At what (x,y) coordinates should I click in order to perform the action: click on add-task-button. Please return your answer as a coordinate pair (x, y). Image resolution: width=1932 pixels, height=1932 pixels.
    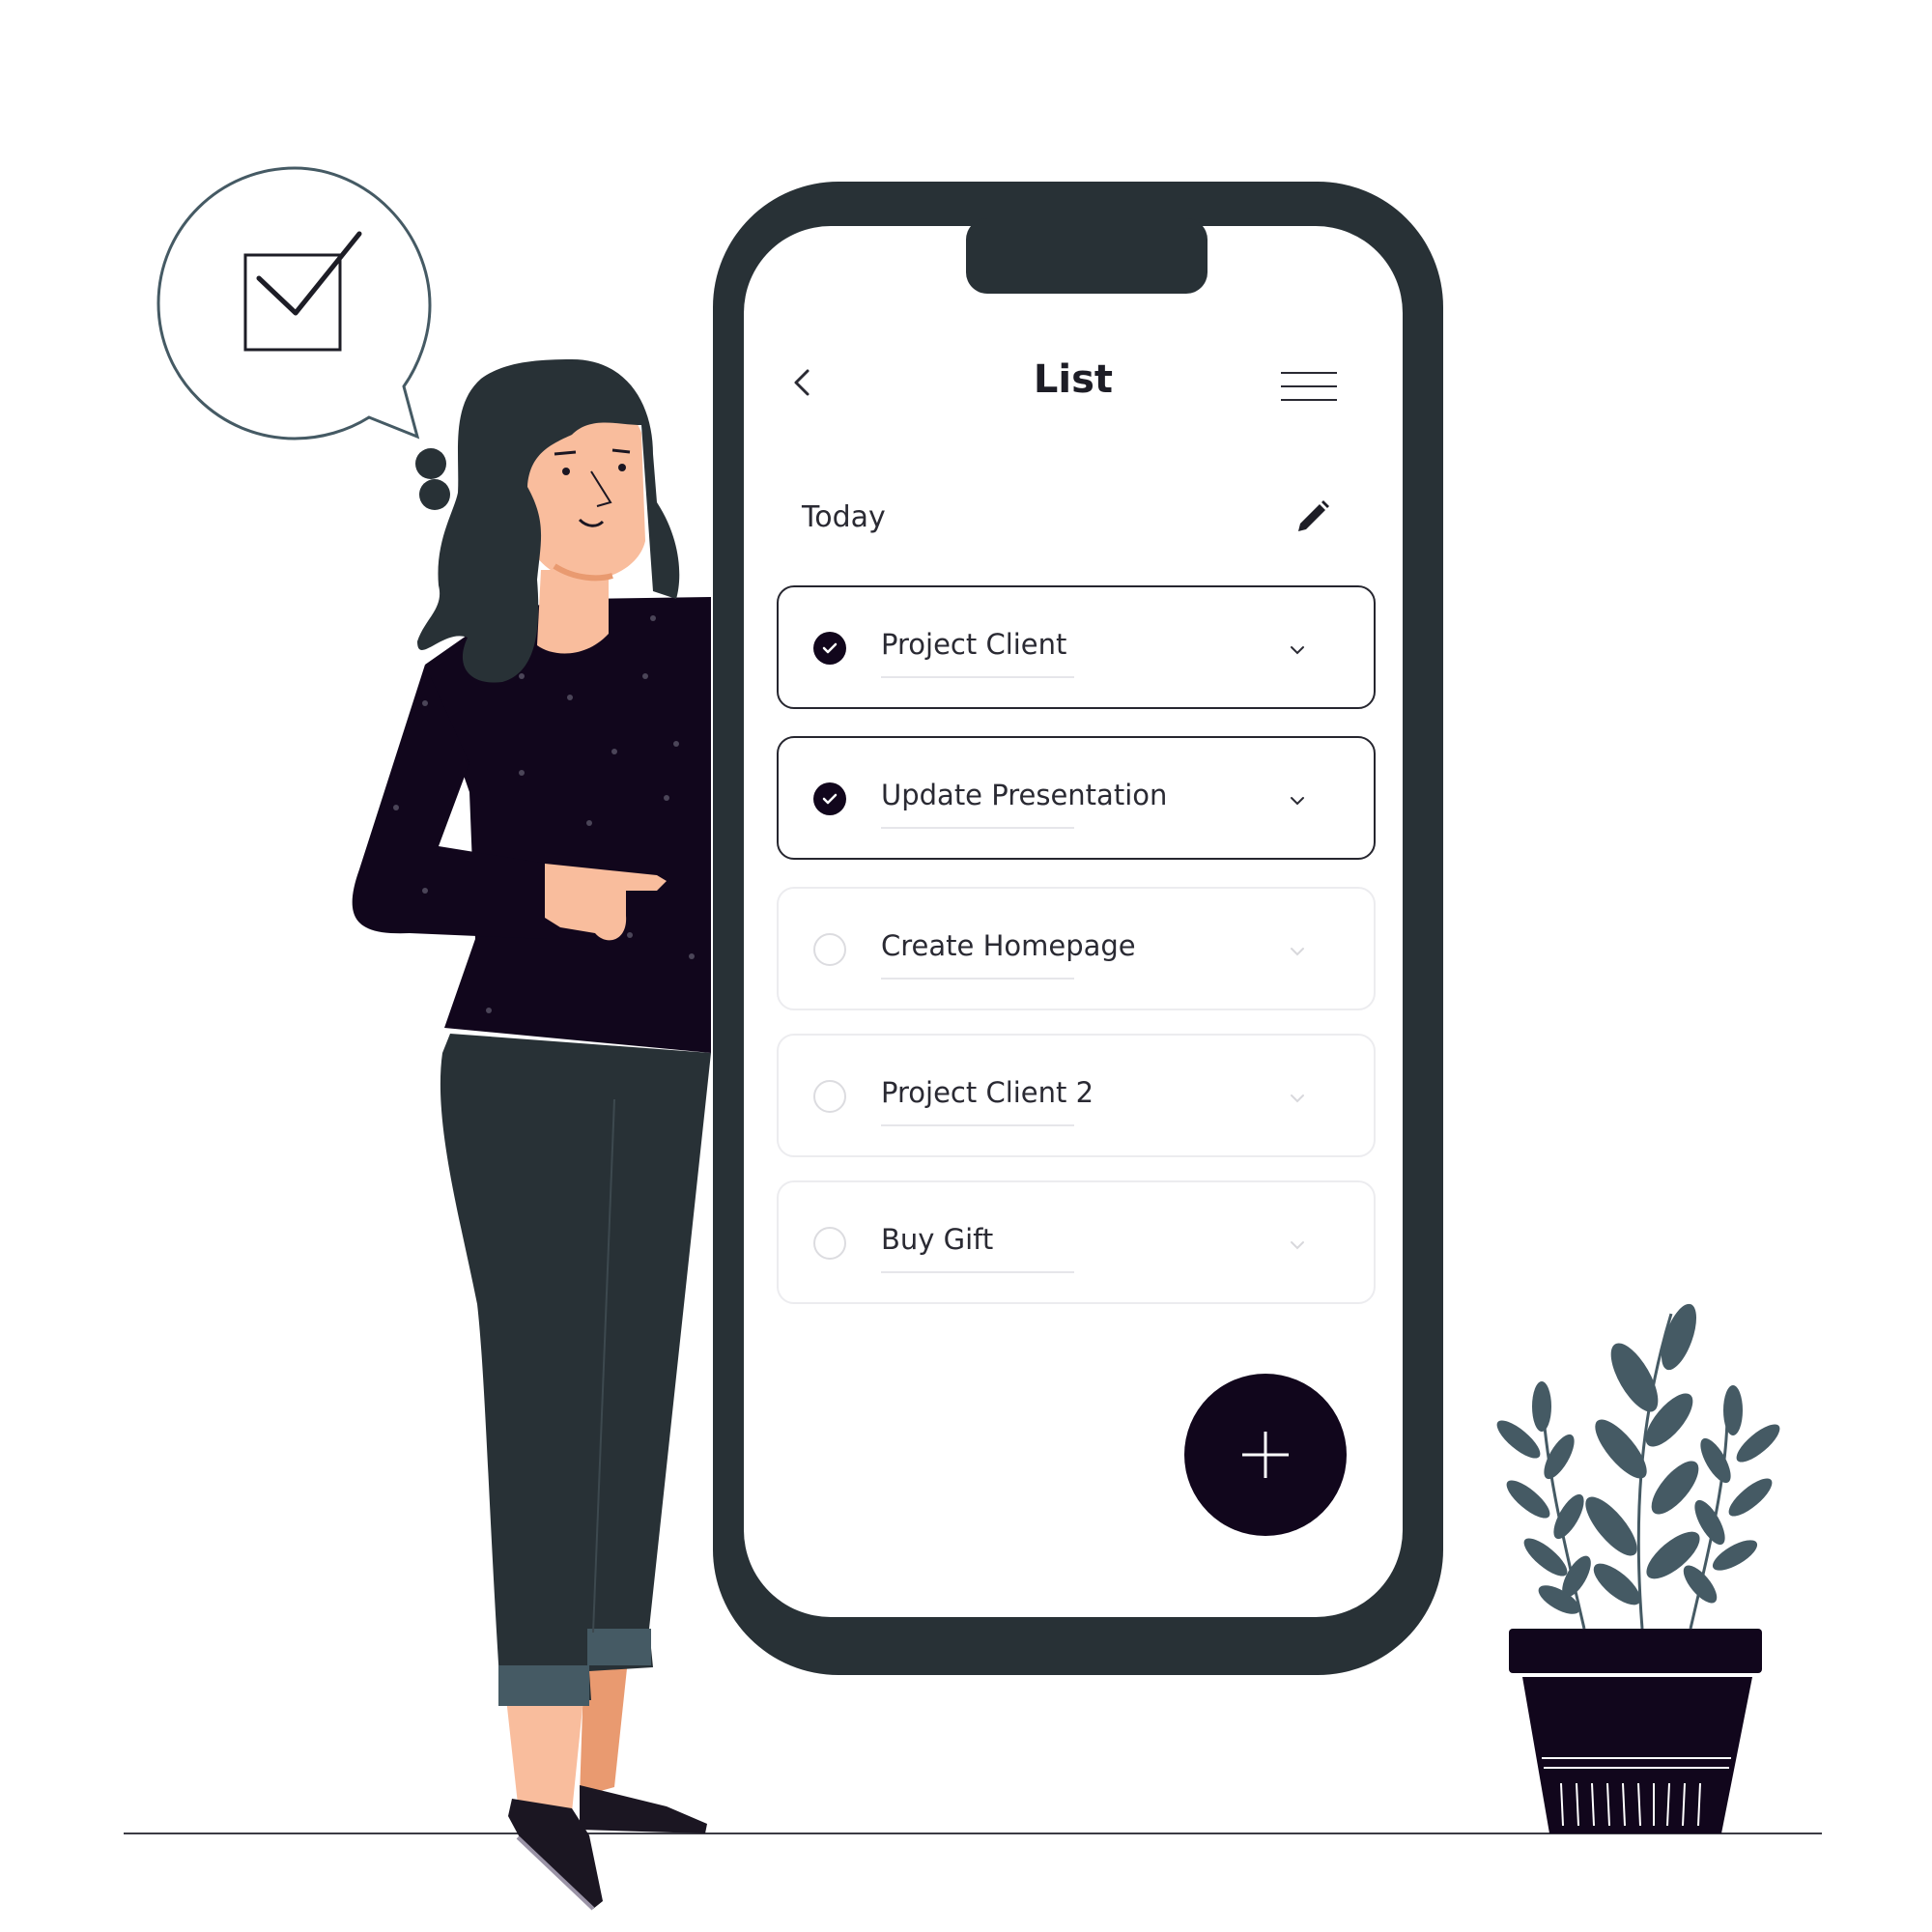
    Looking at the image, I should click on (1265, 1455).